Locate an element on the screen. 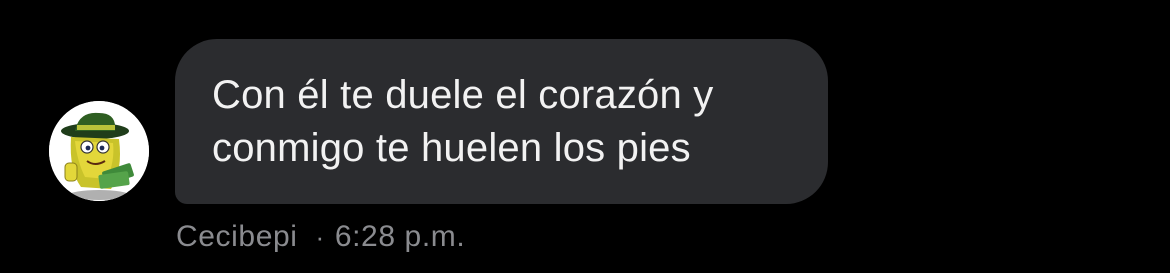 Image resolution: width=1170 pixels, height=273 pixels. sender-name: Cecibepi is located at coordinates (237, 237).